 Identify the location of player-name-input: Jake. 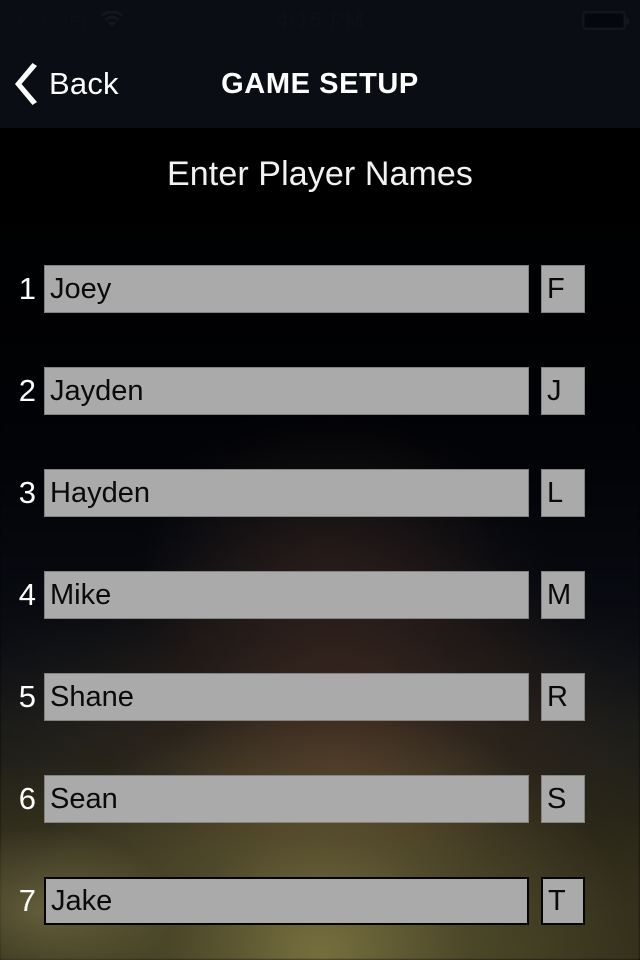
(286, 901).